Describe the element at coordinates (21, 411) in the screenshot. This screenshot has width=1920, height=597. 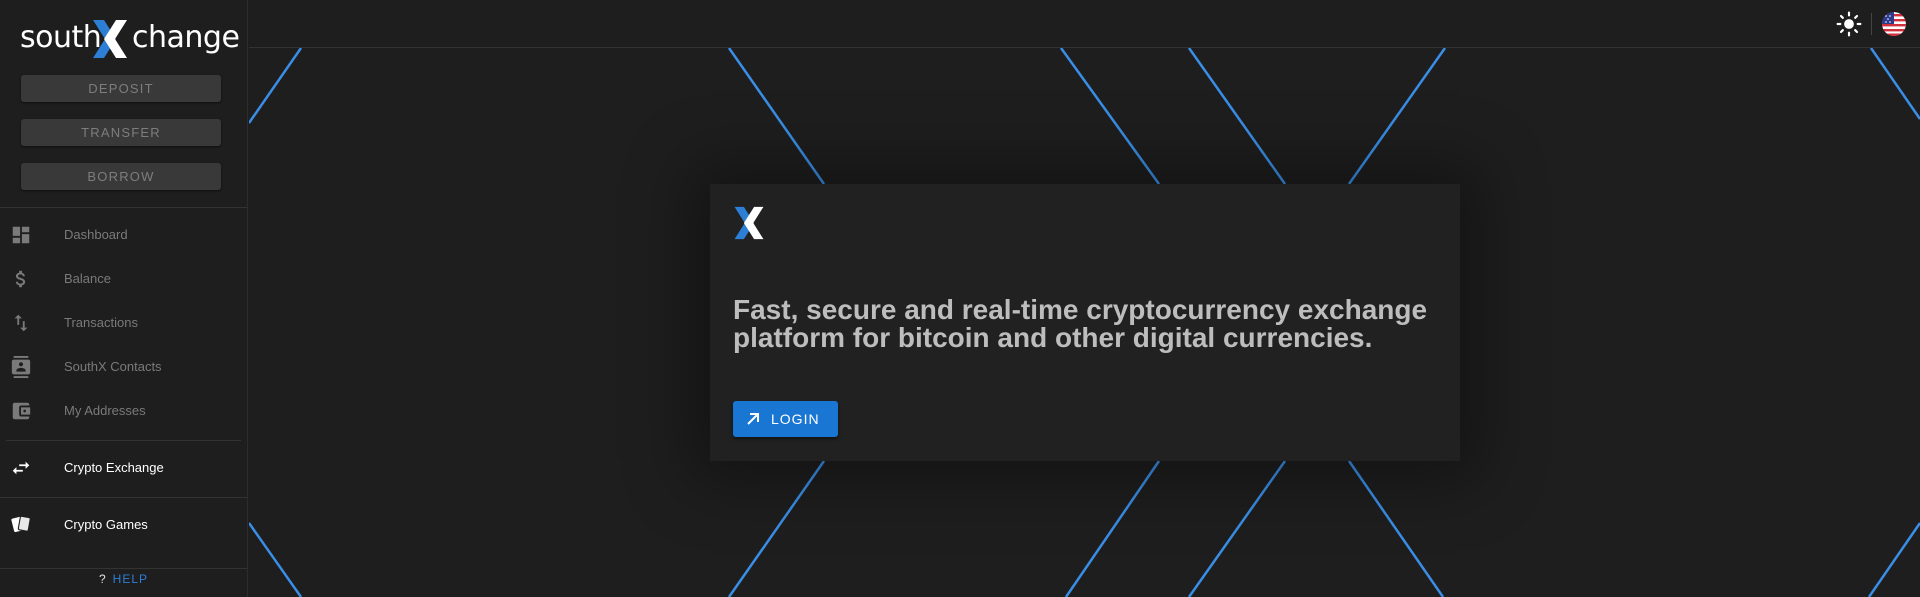
I see `wallet-icon` at that location.